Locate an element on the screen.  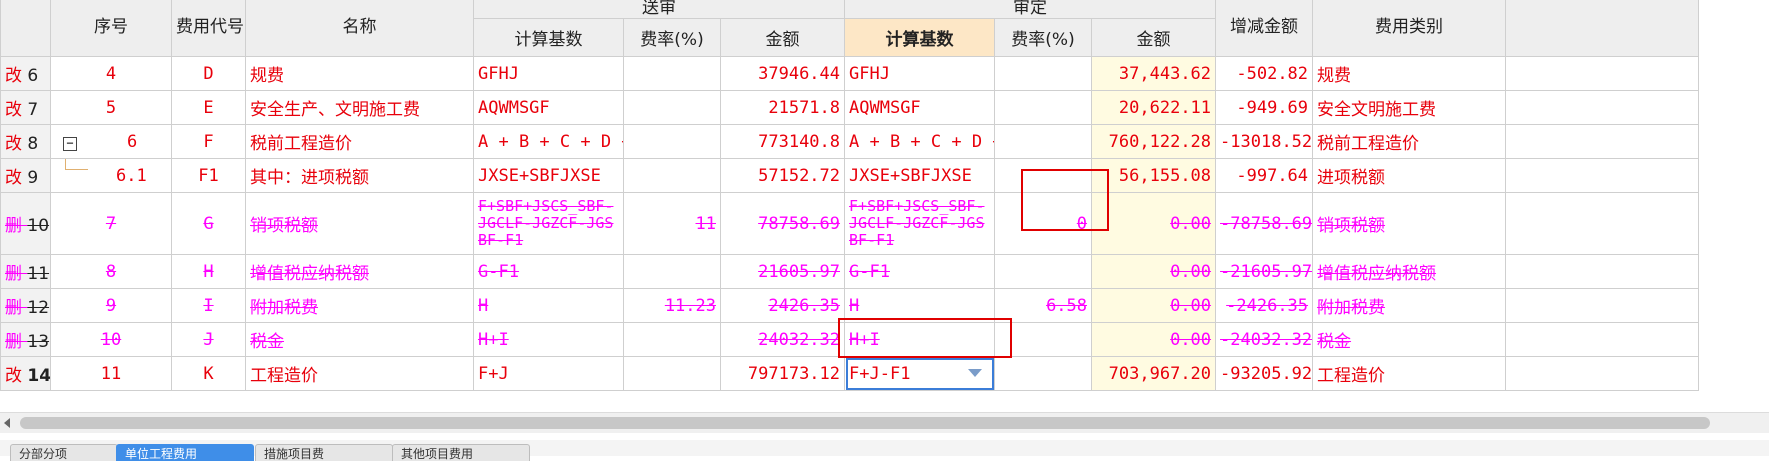
scrollbar-thumb is located at coordinates (865, 423).